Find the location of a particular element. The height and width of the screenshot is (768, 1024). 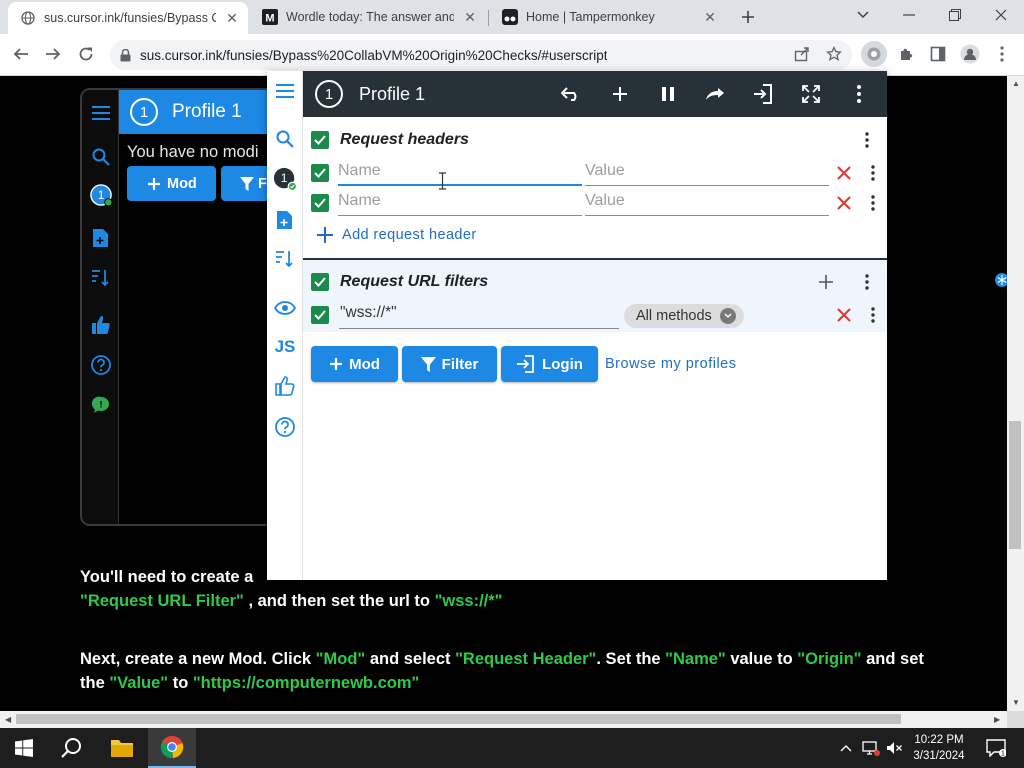

thumbs-up-icon is located at coordinates (285, 386).